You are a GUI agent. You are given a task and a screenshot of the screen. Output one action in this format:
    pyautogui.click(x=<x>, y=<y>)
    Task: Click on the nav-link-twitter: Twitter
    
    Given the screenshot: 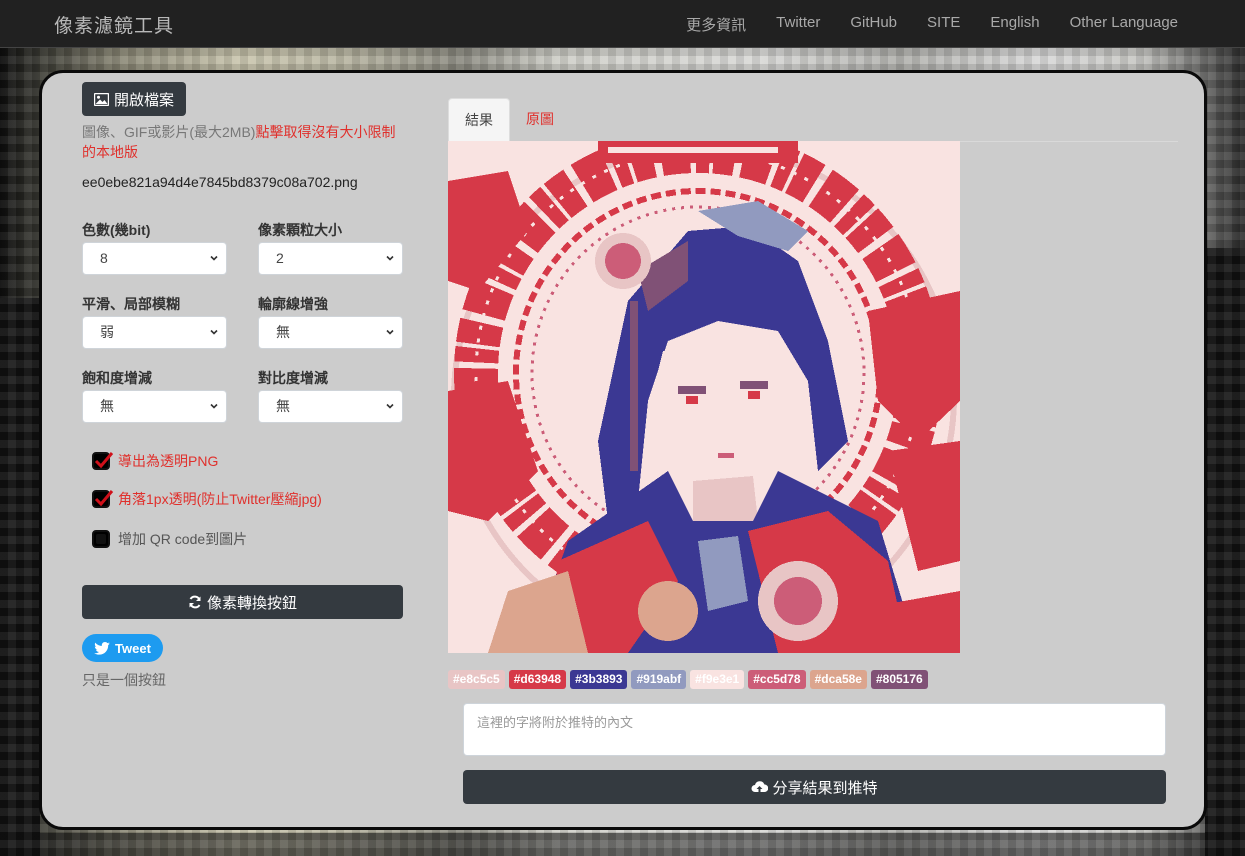 What is the action you would take?
    pyautogui.click(x=798, y=24)
    